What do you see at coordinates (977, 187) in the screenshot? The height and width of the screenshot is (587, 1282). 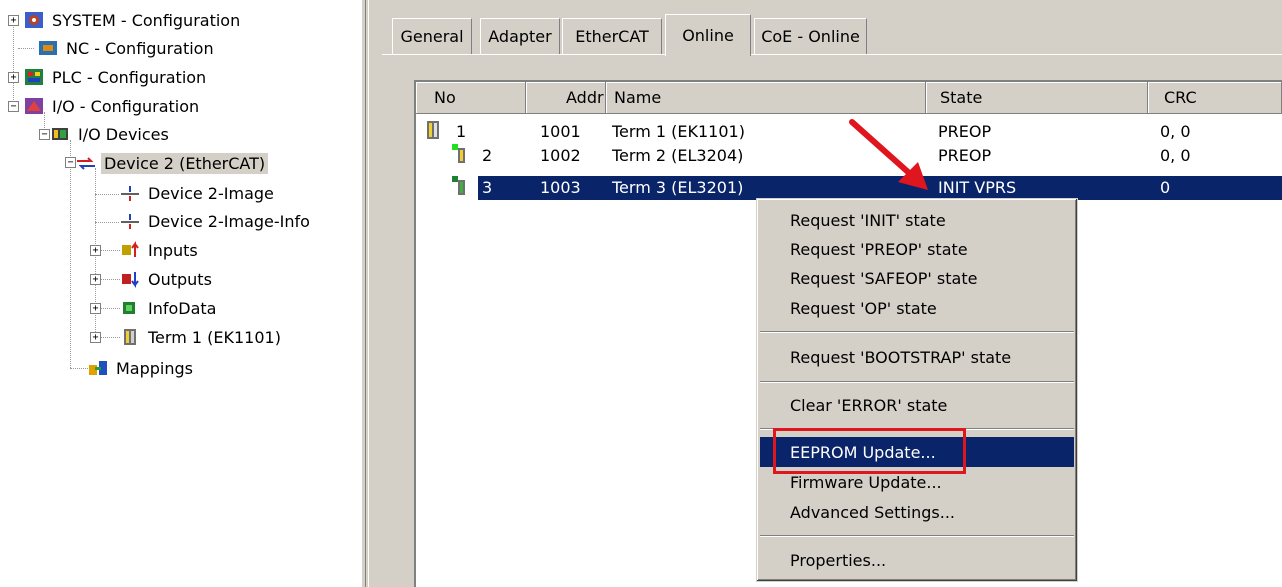 I see `cell-state: INIT VPRS` at bounding box center [977, 187].